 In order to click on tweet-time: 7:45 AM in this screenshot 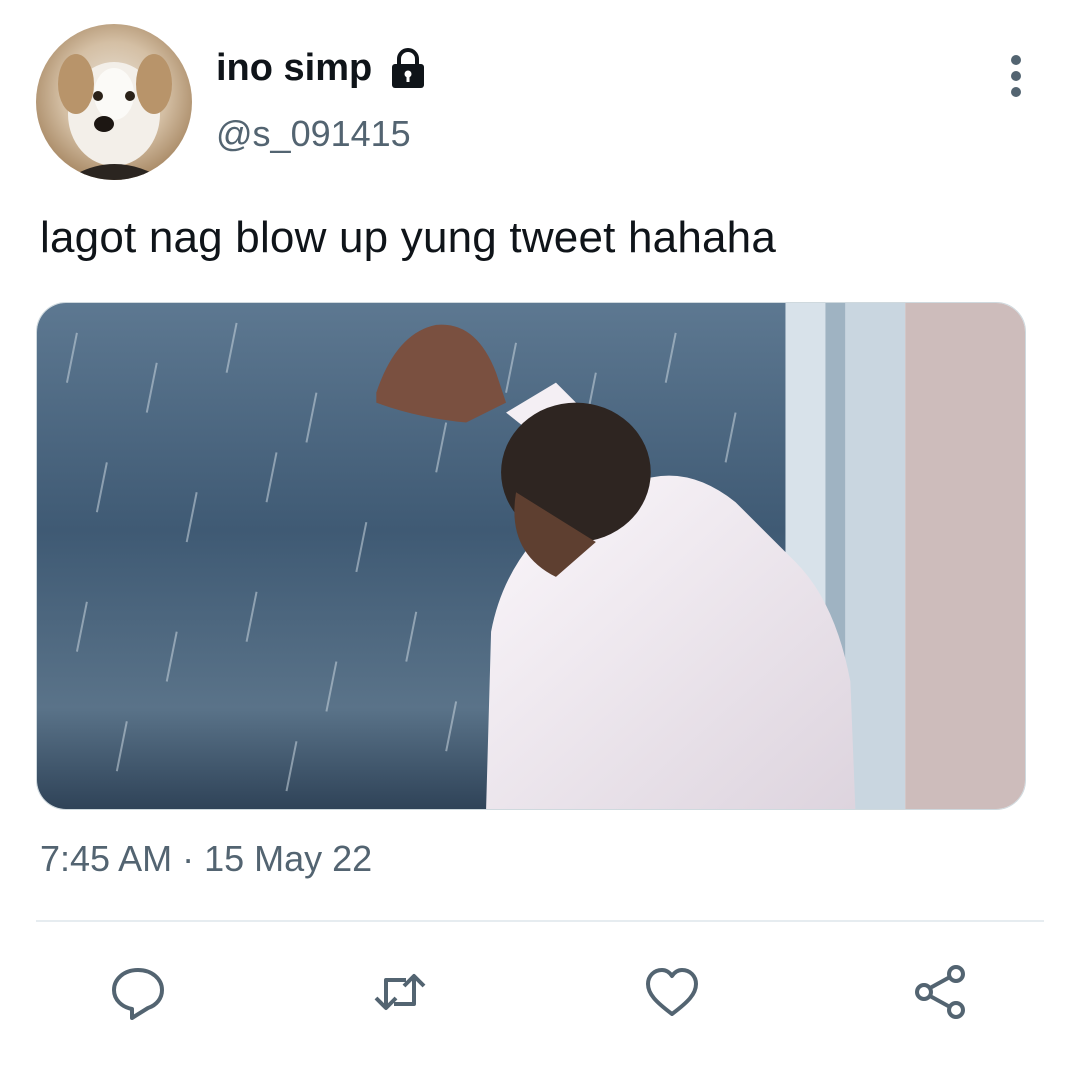, I will do `click(106, 858)`.